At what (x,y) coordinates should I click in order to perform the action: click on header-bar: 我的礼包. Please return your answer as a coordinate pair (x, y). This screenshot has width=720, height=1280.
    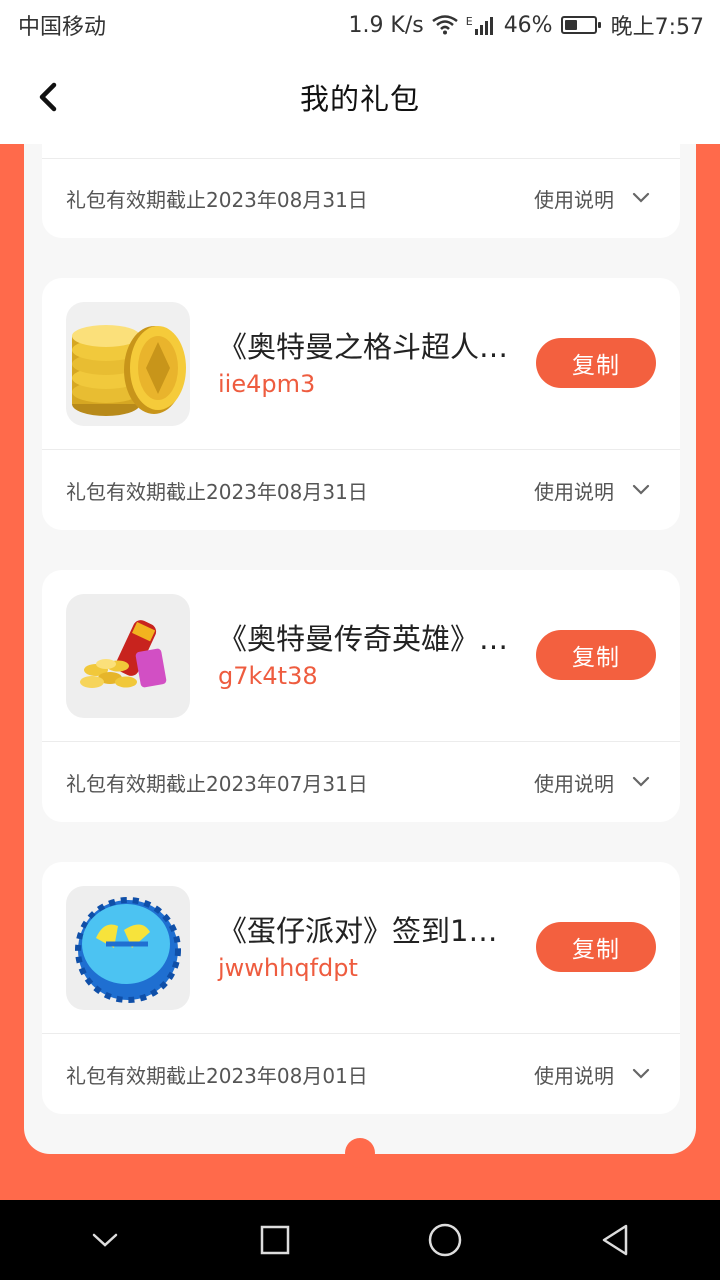
    Looking at the image, I should click on (360, 97).